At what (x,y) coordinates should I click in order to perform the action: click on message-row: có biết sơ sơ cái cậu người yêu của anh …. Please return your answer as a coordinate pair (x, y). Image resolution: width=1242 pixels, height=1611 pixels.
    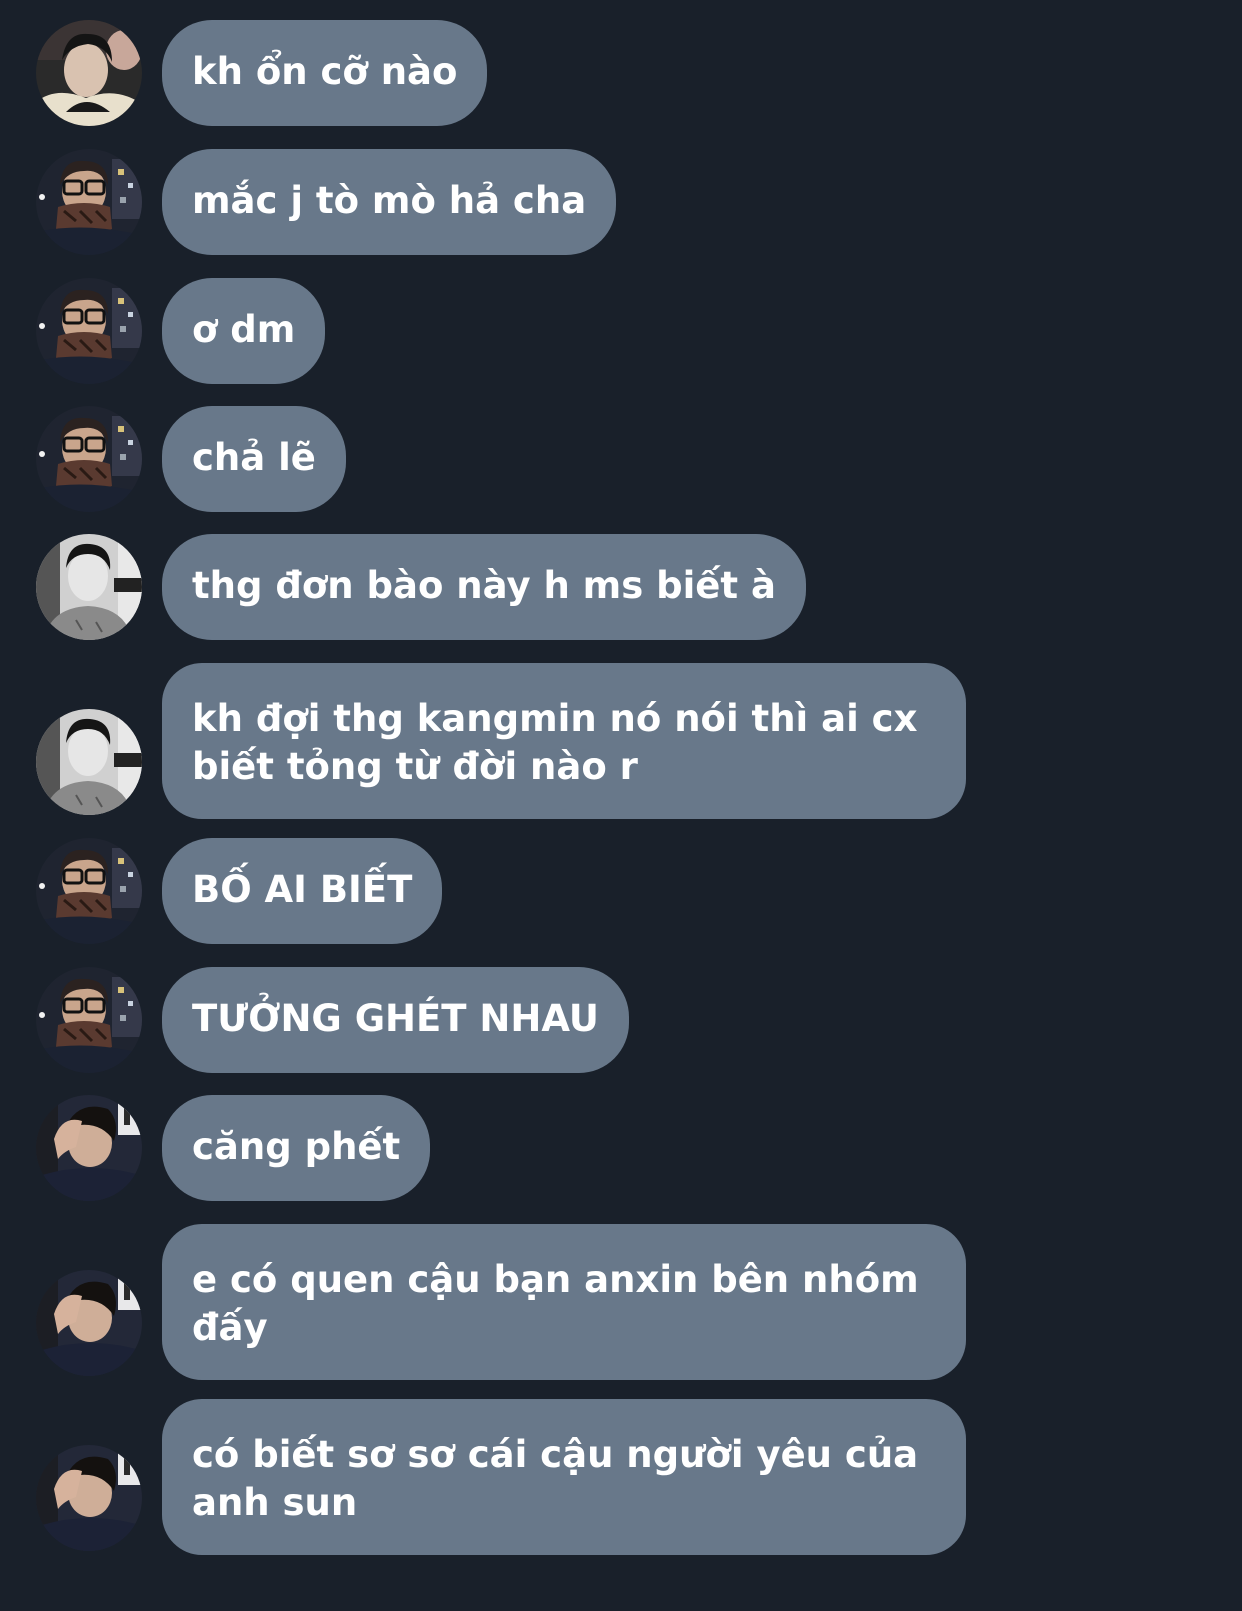
    Looking at the image, I should click on (621, 1477).